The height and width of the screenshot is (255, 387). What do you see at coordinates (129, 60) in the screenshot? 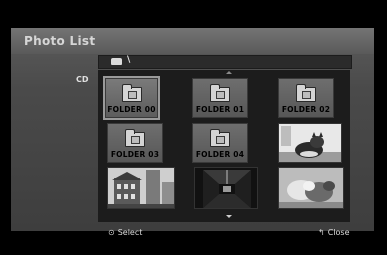
I see `path-text: \` at bounding box center [129, 60].